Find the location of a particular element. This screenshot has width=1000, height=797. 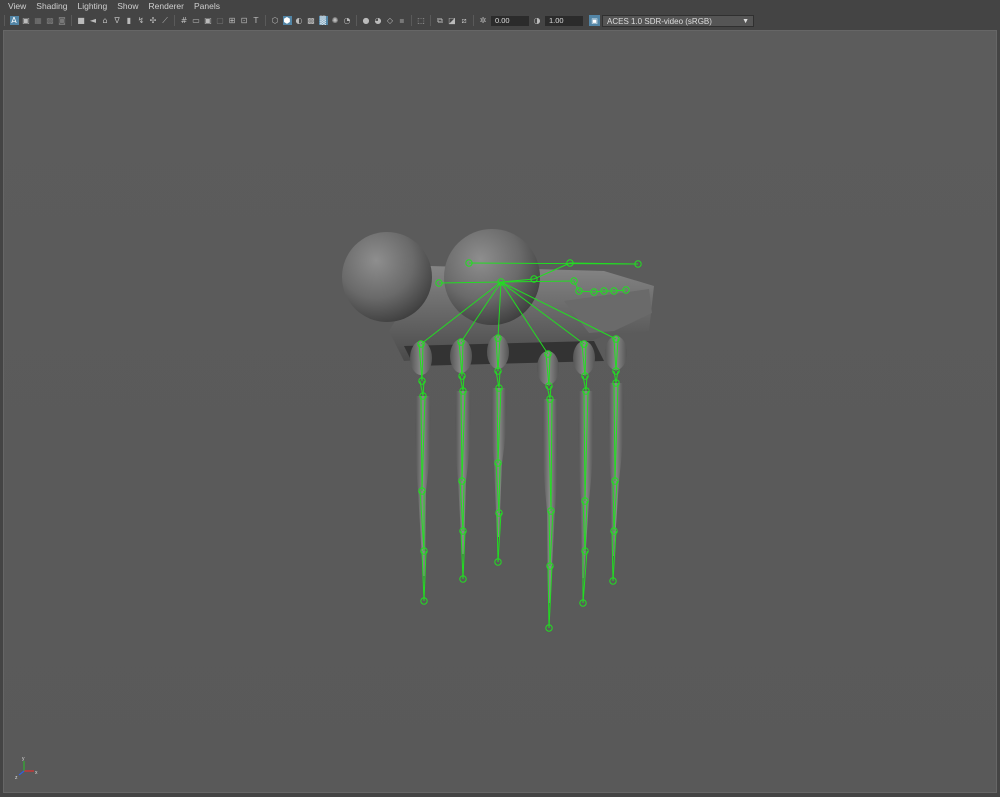

shadows-icon: ✺ is located at coordinates (335, 20).